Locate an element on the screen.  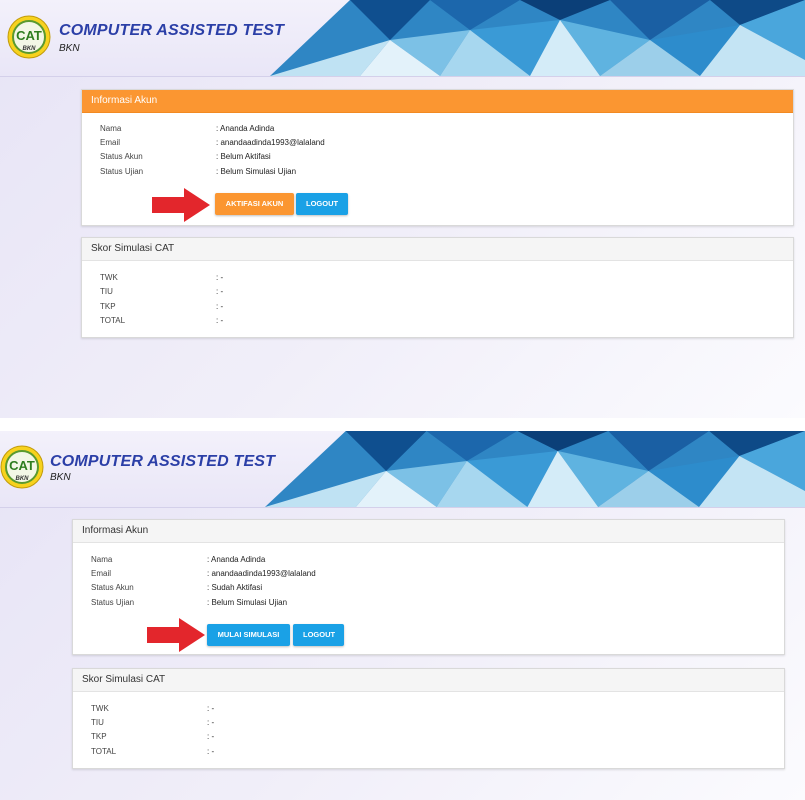
start-simulation-button: MULAI SIMULASI is located at coordinates (248, 635).